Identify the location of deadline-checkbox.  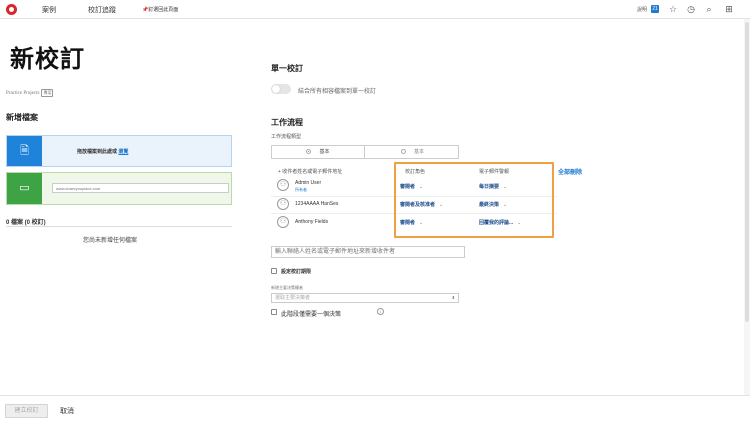
(274, 271).